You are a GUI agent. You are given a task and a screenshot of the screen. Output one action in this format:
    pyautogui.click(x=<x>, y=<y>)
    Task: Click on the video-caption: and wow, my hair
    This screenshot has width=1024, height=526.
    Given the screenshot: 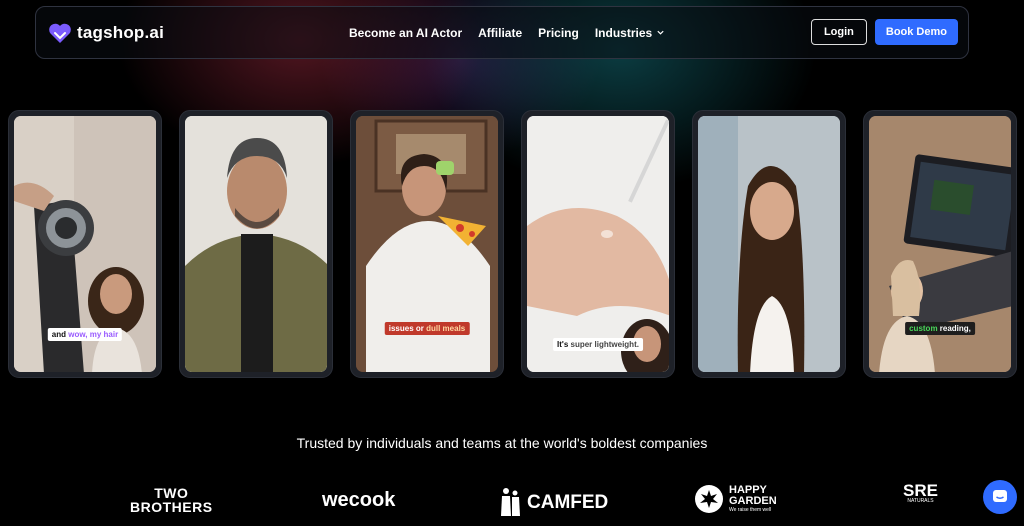 What is the action you would take?
    pyautogui.click(x=85, y=334)
    